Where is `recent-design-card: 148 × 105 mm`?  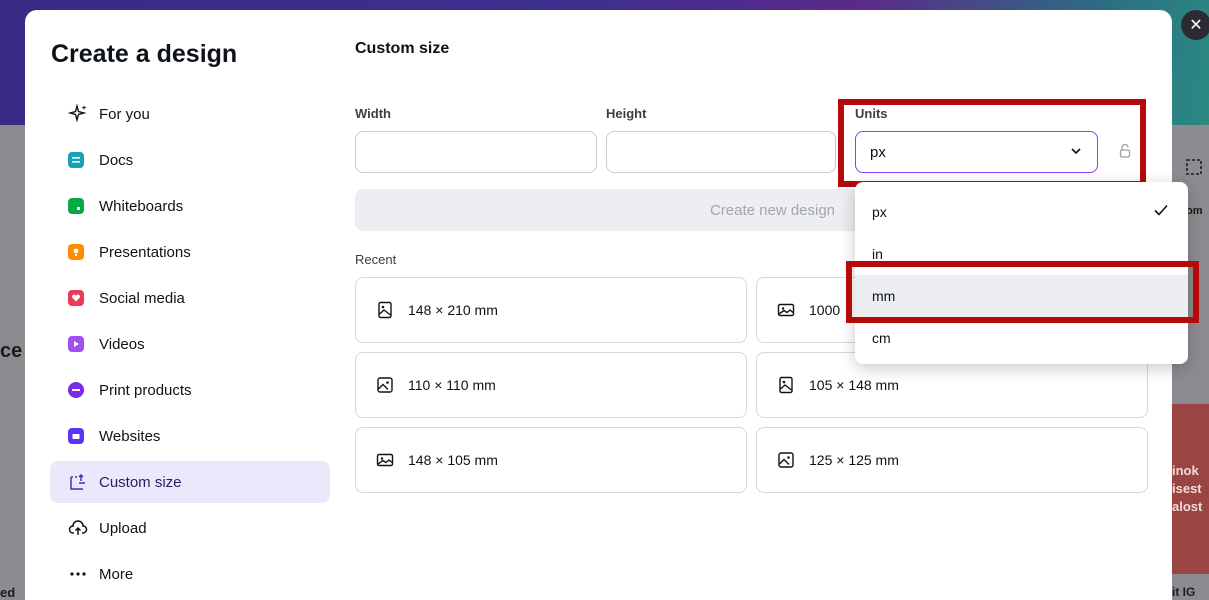 recent-design-card: 148 × 105 mm is located at coordinates (551, 460).